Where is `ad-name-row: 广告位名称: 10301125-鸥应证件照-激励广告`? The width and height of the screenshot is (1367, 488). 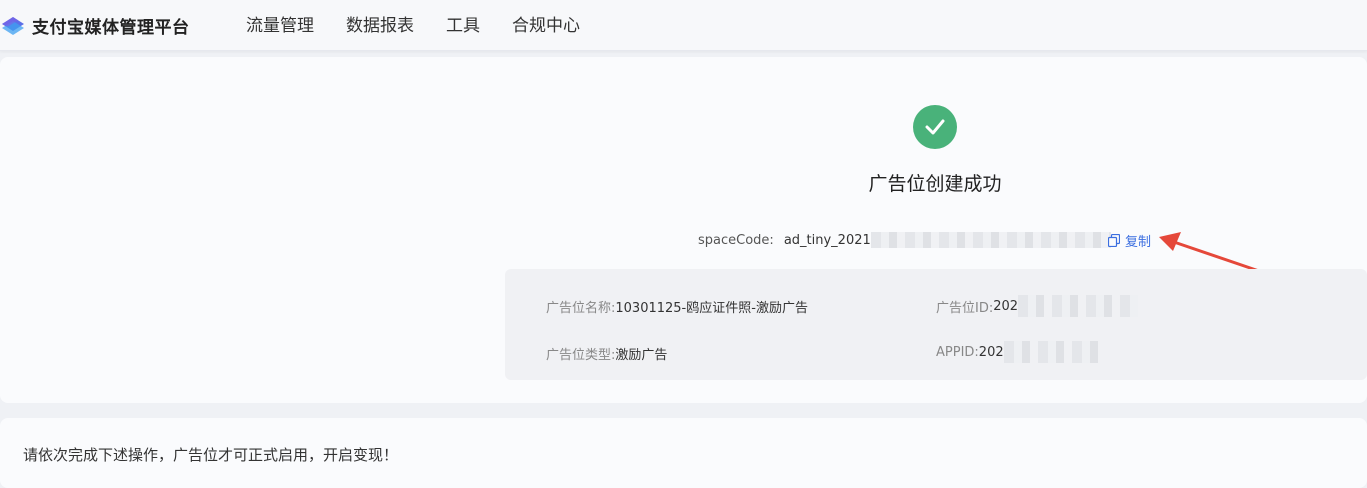 ad-name-row: 广告位名称: 10301125-鸥应证件照-激励广告 is located at coordinates (677, 306).